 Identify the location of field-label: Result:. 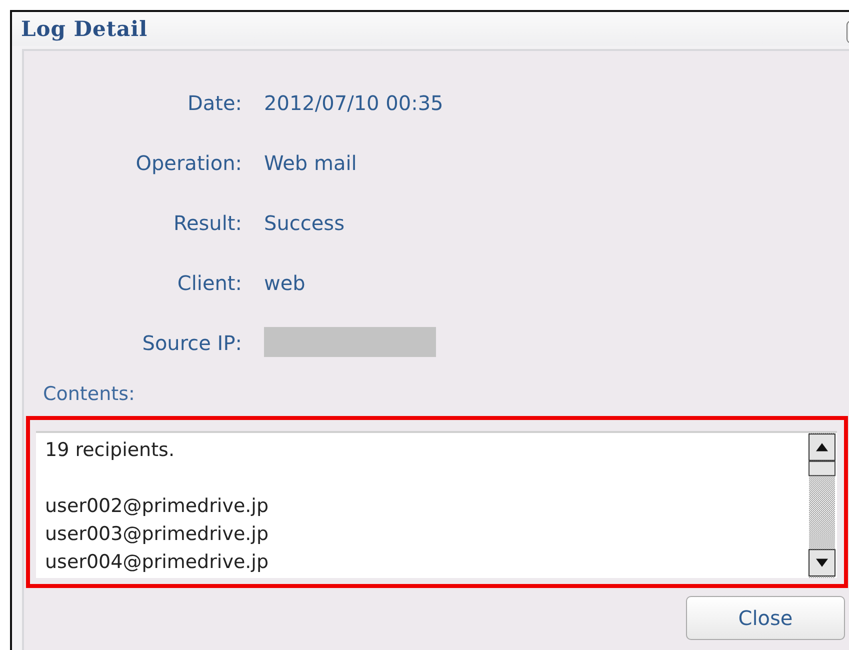
(207, 223).